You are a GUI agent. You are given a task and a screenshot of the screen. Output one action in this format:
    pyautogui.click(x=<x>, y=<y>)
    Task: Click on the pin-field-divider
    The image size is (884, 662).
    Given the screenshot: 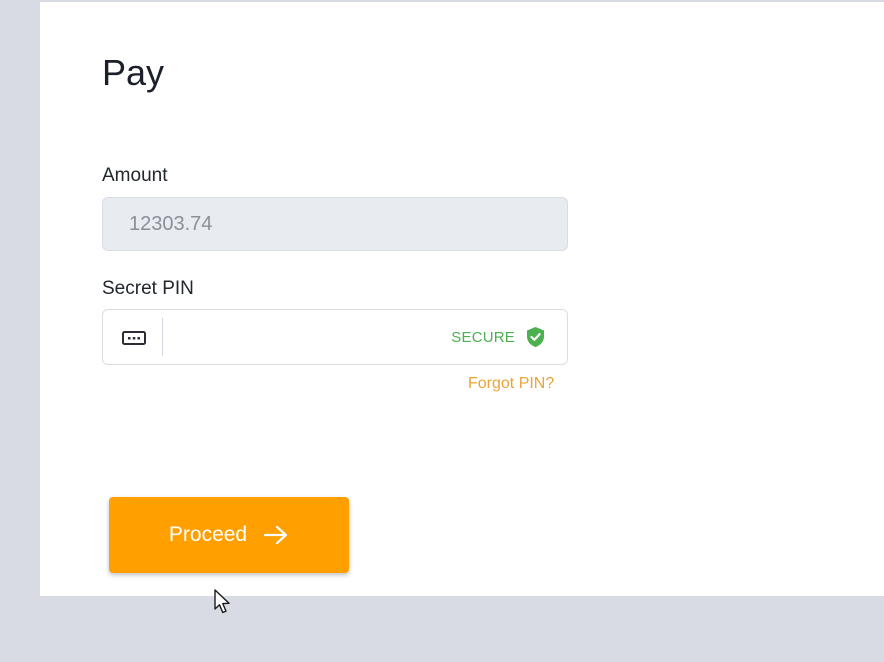 What is the action you would take?
    pyautogui.click(x=162, y=337)
    